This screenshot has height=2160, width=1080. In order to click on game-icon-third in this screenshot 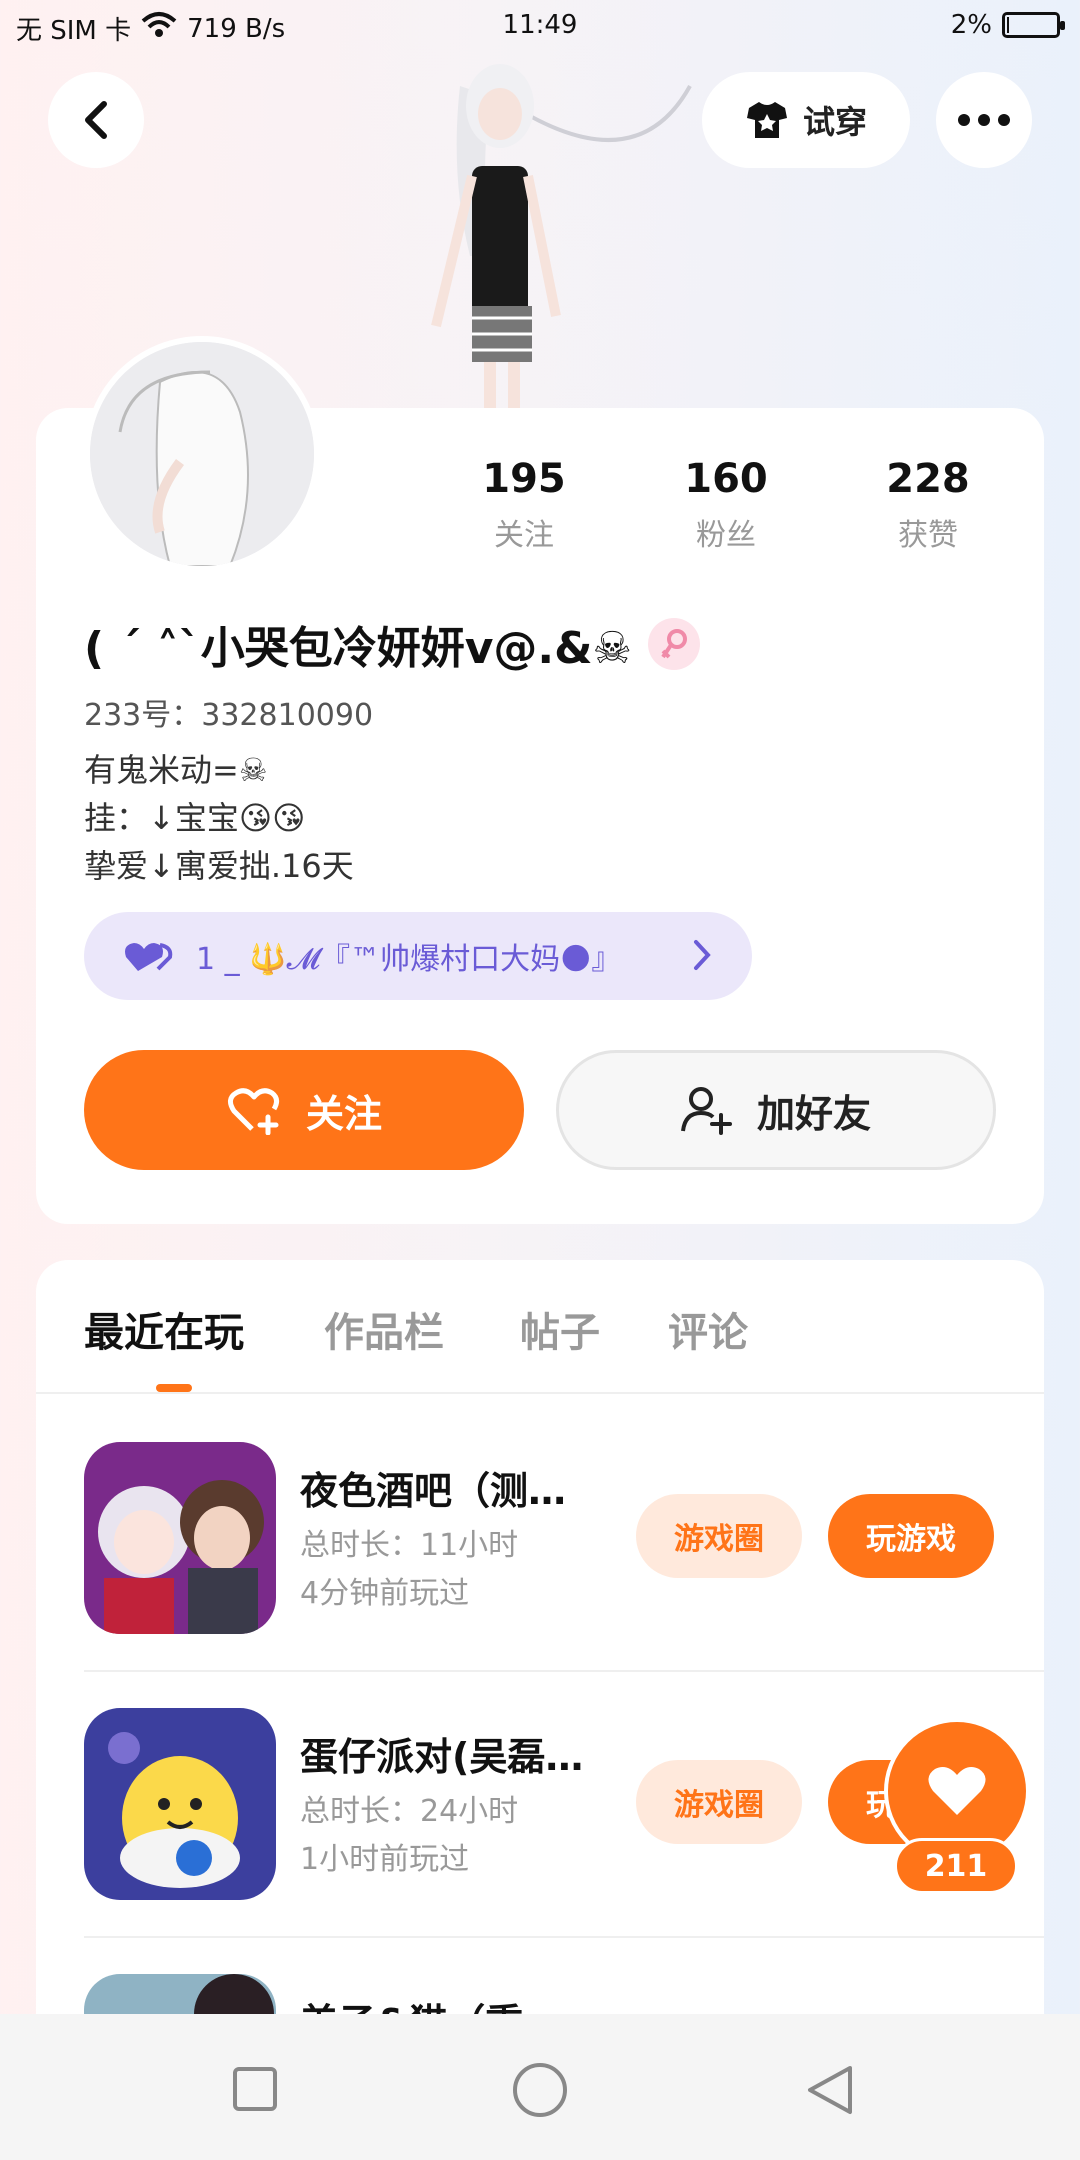, I will do `click(180, 1994)`.